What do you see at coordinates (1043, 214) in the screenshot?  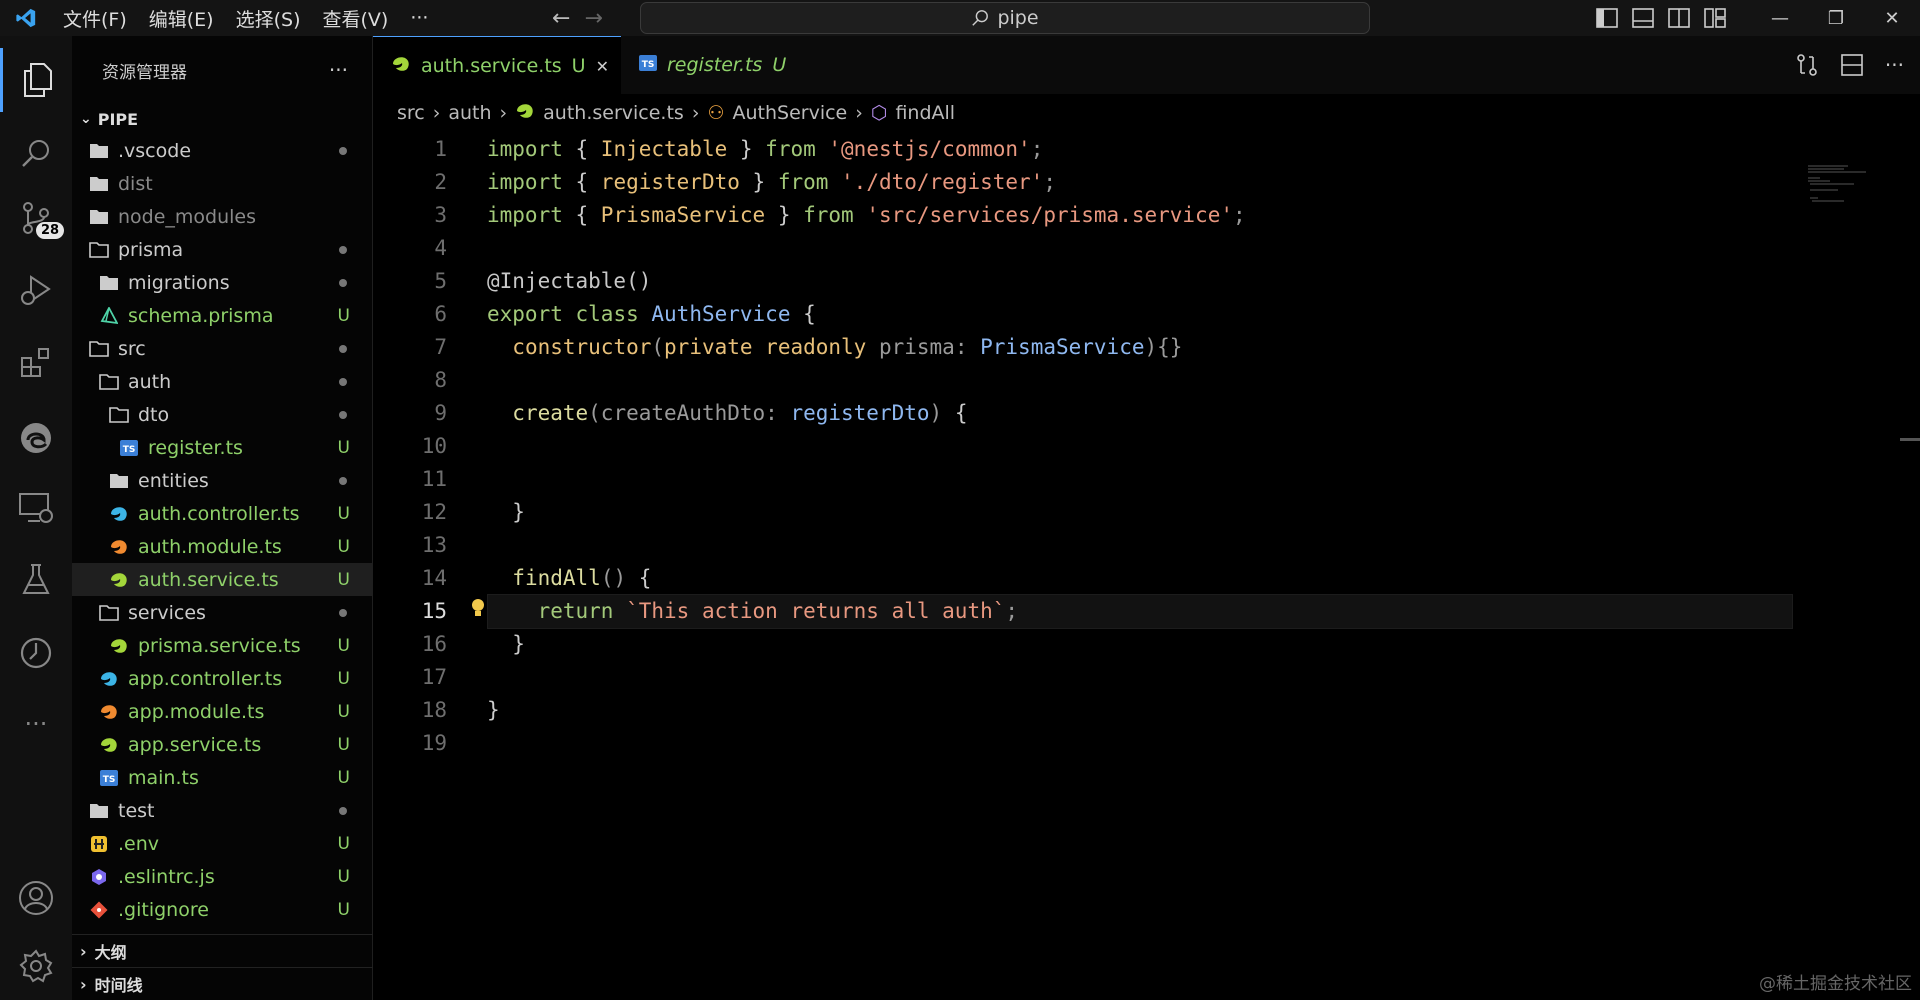 I see `code-token: 'src/services/prisma.service'` at bounding box center [1043, 214].